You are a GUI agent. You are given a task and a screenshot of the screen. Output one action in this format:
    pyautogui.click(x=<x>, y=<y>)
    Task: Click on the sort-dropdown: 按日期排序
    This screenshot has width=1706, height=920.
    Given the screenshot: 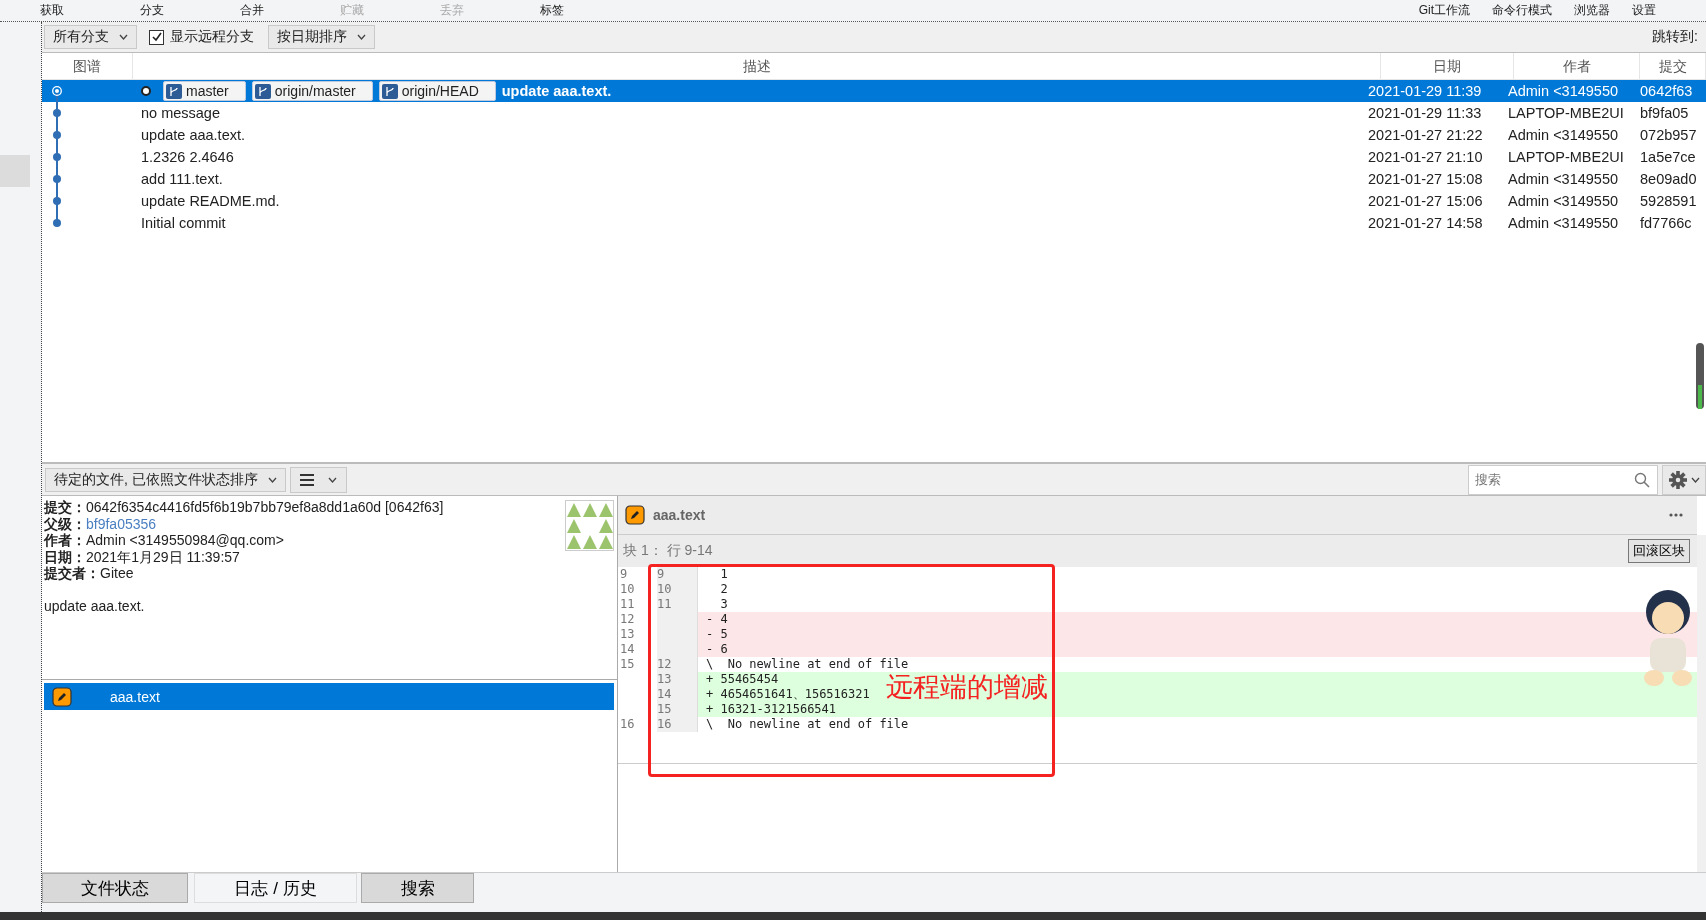 What is the action you would take?
    pyautogui.click(x=321, y=37)
    